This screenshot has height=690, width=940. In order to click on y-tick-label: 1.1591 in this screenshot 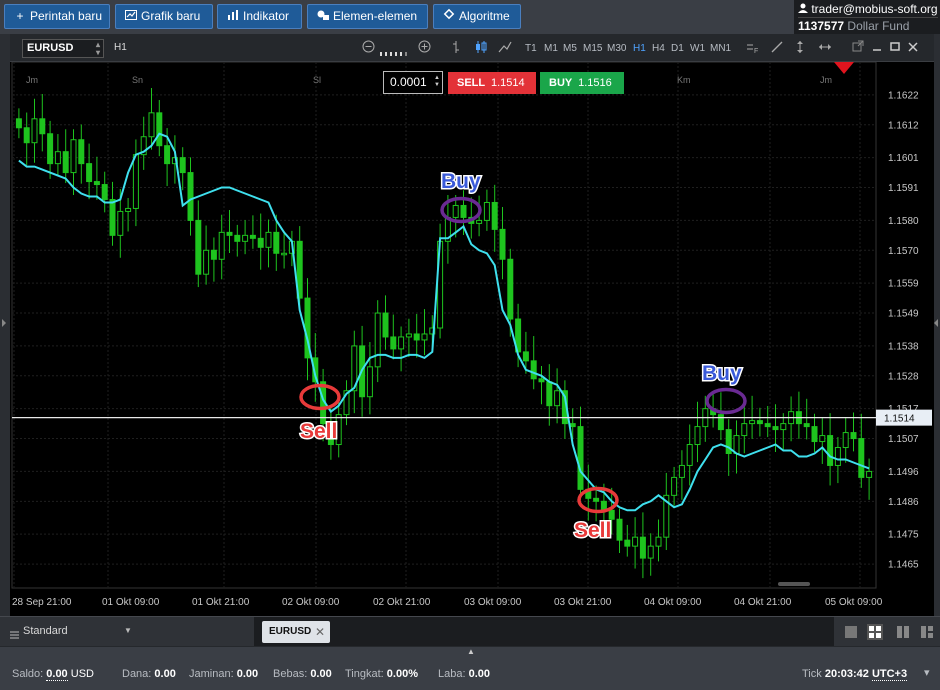, I will do `click(903, 188)`.